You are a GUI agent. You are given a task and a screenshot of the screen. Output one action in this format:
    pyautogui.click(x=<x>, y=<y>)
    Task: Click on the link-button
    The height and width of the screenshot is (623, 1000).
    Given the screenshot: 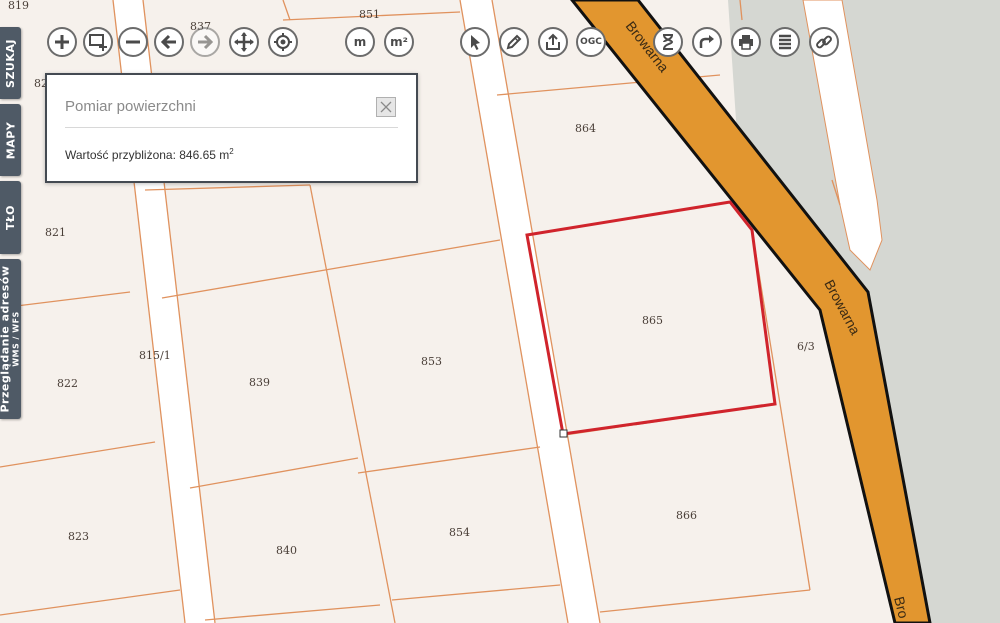 What is the action you would take?
    pyautogui.click(x=824, y=42)
    